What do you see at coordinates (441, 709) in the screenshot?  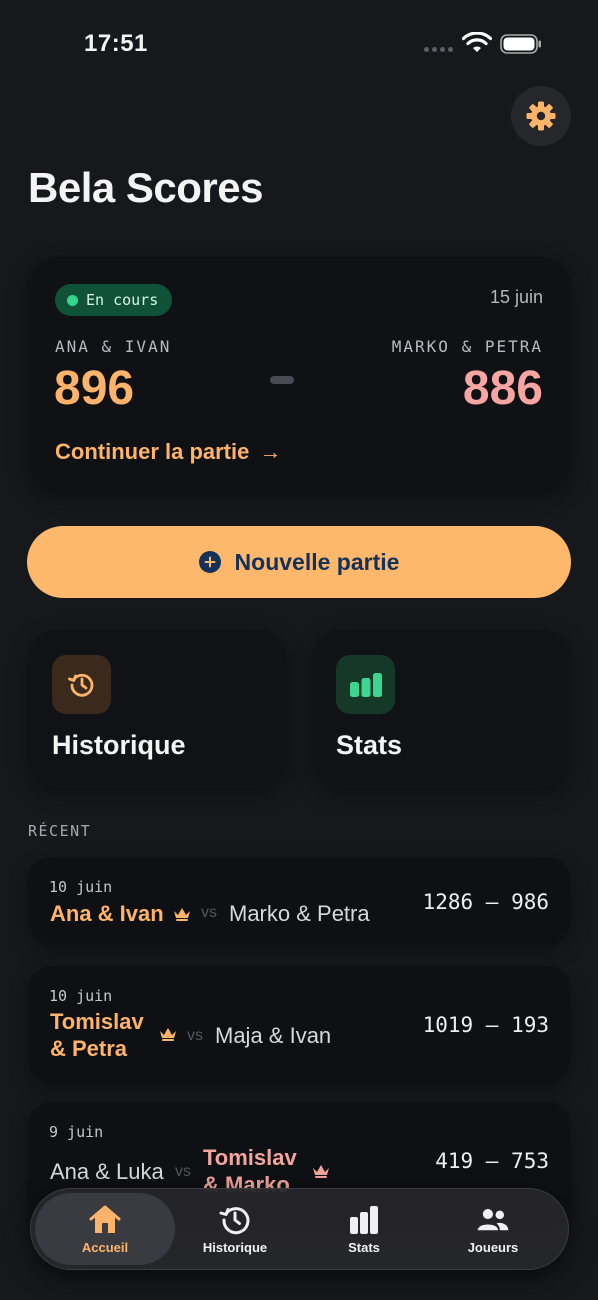 I see `stats-tile: Stats` at bounding box center [441, 709].